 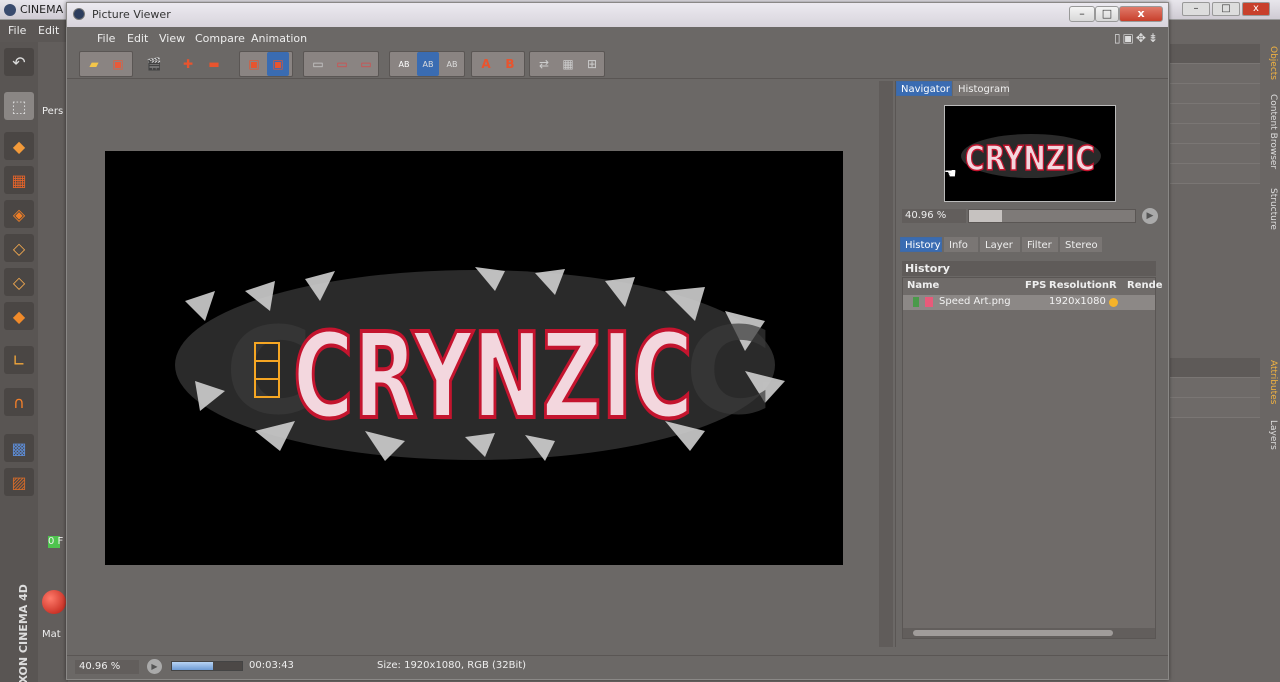 I want to click on column-header-fps: FPS, so click(x=1035, y=285).